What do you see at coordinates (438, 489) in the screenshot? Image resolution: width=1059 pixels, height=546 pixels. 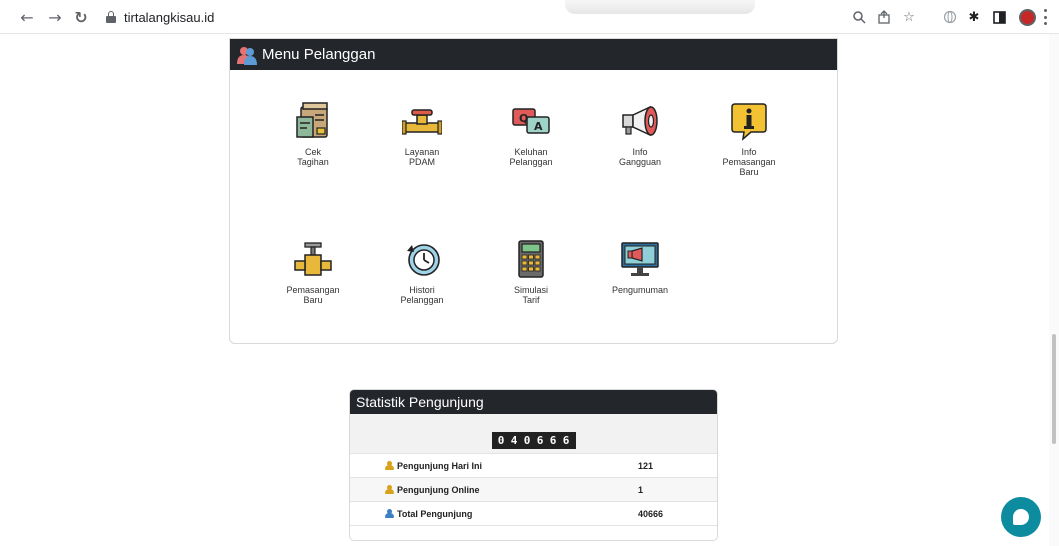 I see `stats-label: Pengunjung Online` at bounding box center [438, 489].